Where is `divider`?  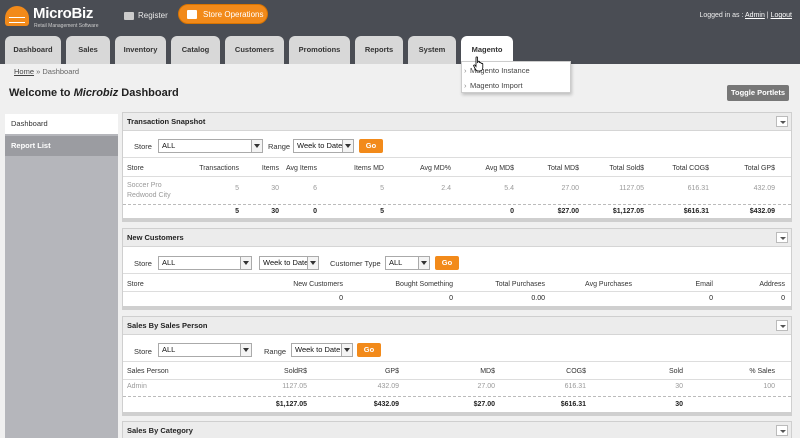
divider is located at coordinates (457, 379).